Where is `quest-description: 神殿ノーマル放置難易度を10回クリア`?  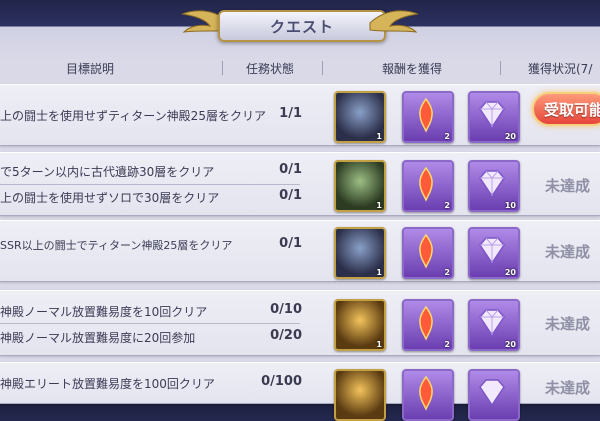 quest-description: 神殿ノーマル放置難易度を10回クリア is located at coordinates (104, 312).